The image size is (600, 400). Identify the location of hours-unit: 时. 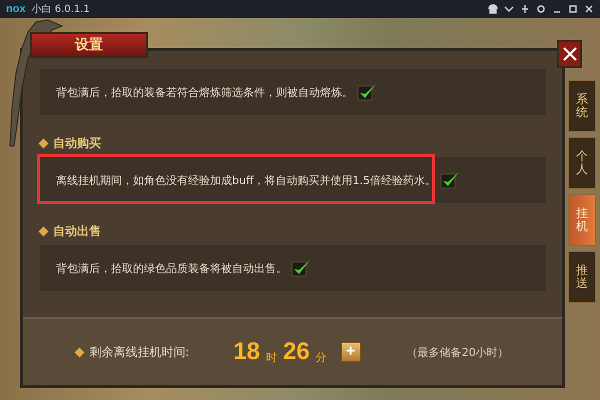
(272, 357).